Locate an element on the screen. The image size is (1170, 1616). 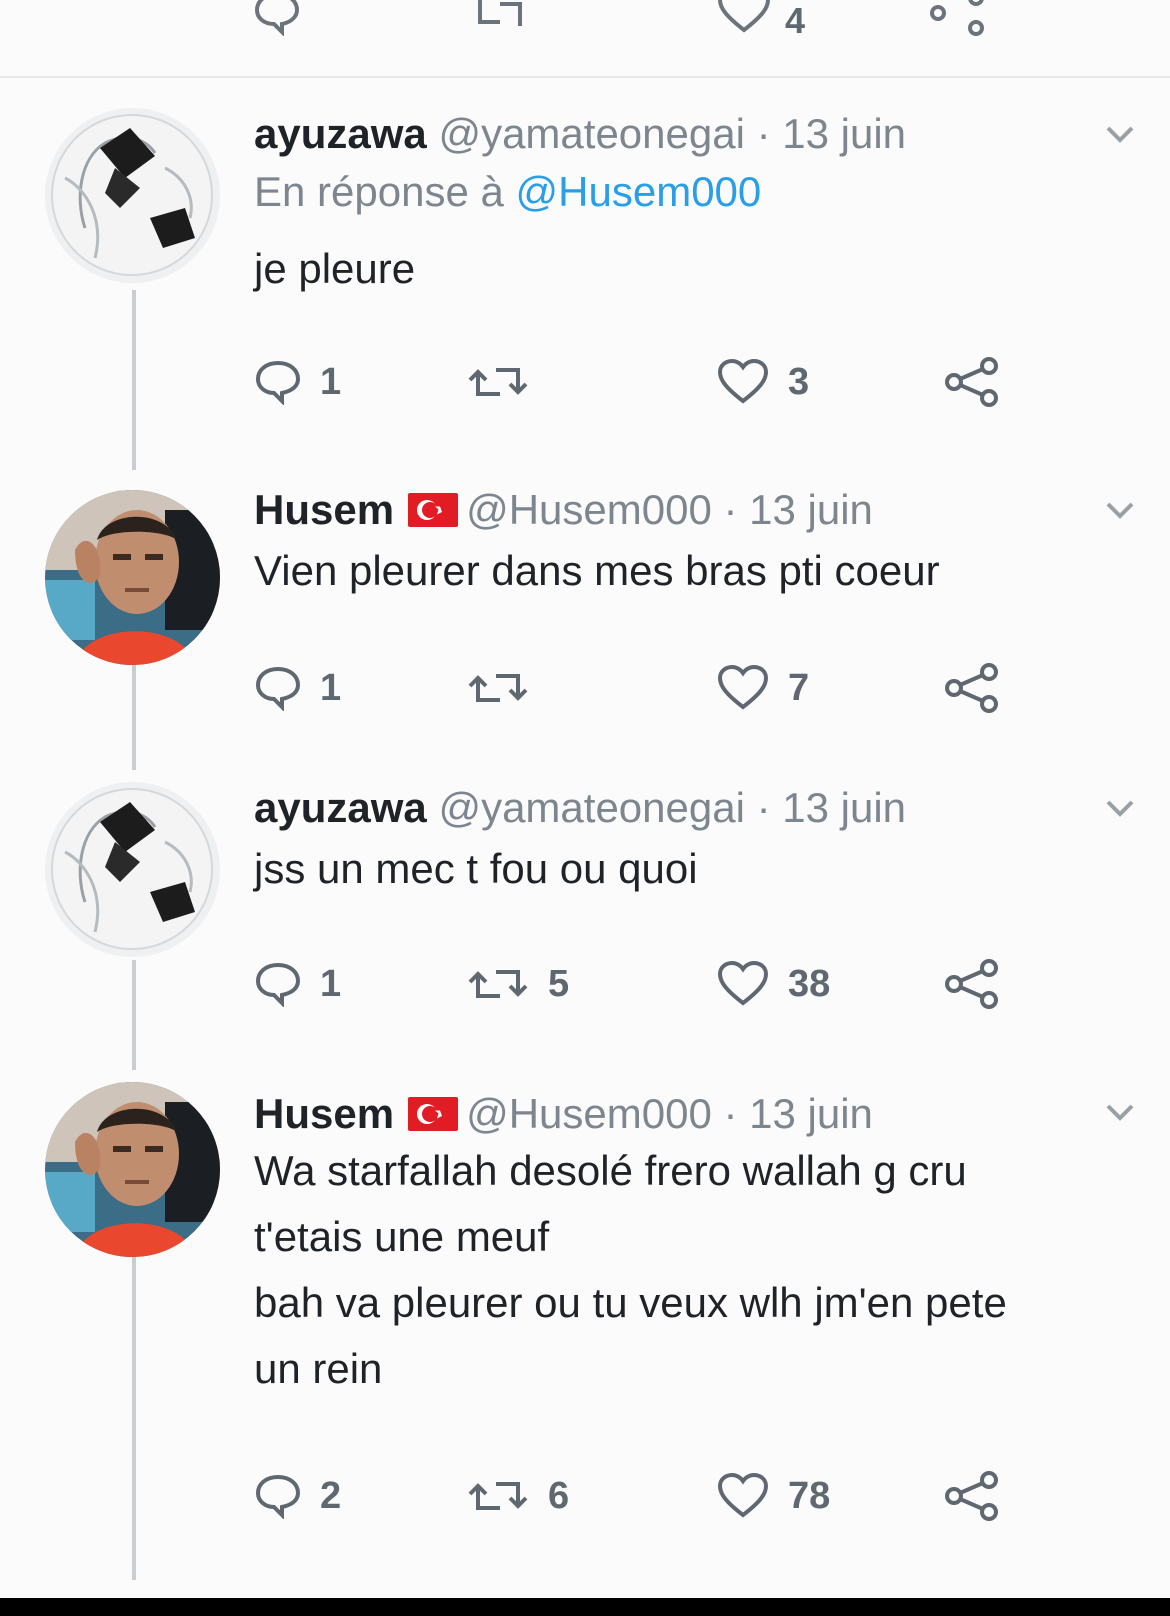
retweet-count: 6 is located at coordinates (559, 1495).